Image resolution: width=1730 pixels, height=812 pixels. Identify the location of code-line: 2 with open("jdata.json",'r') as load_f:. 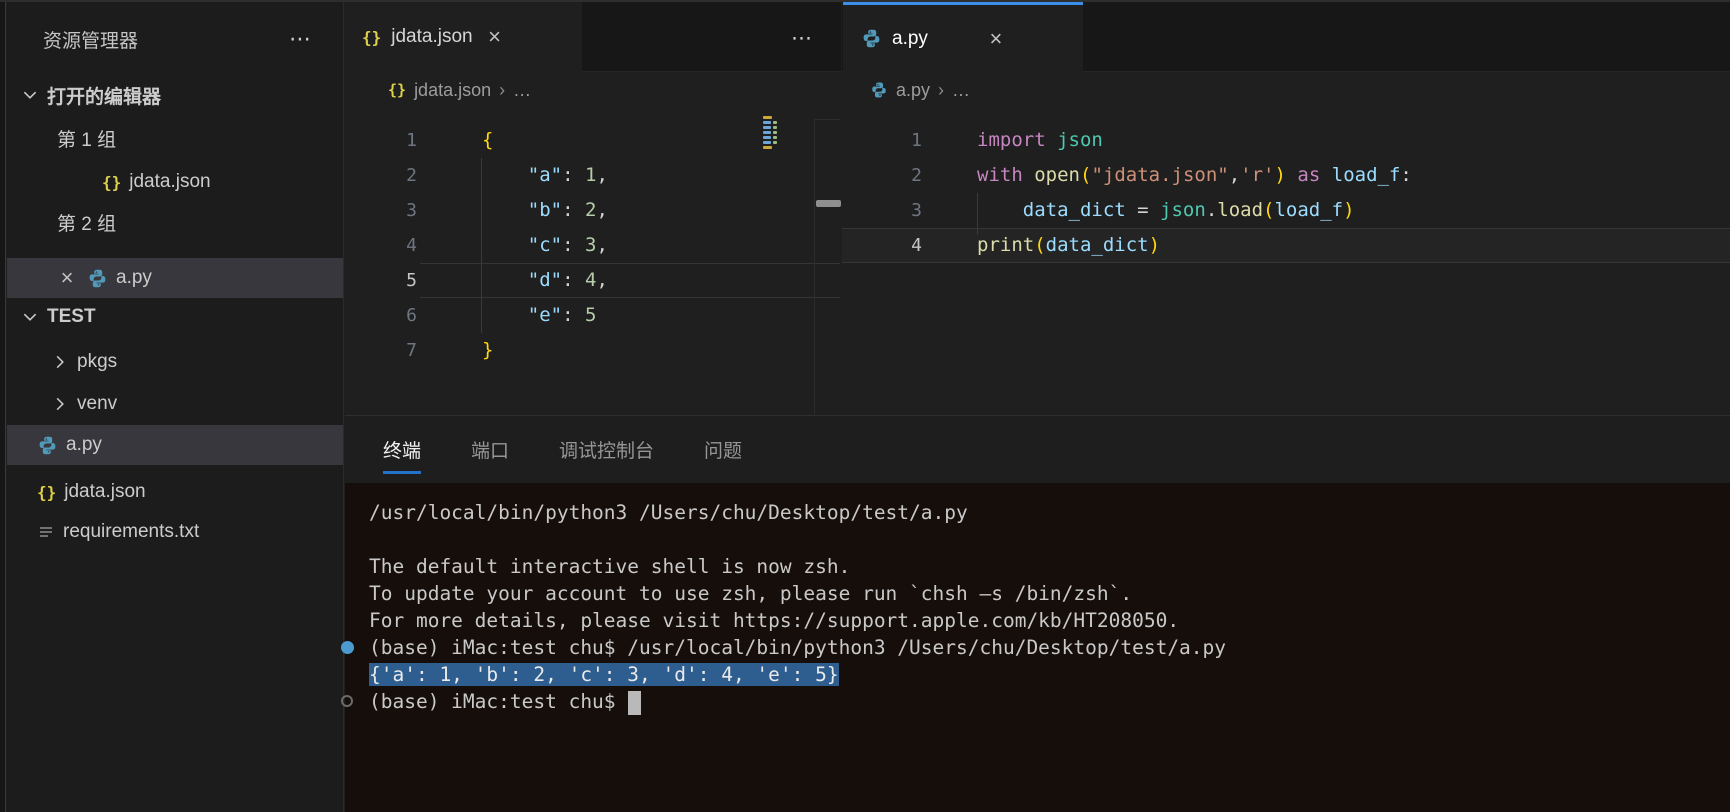
(1286, 175).